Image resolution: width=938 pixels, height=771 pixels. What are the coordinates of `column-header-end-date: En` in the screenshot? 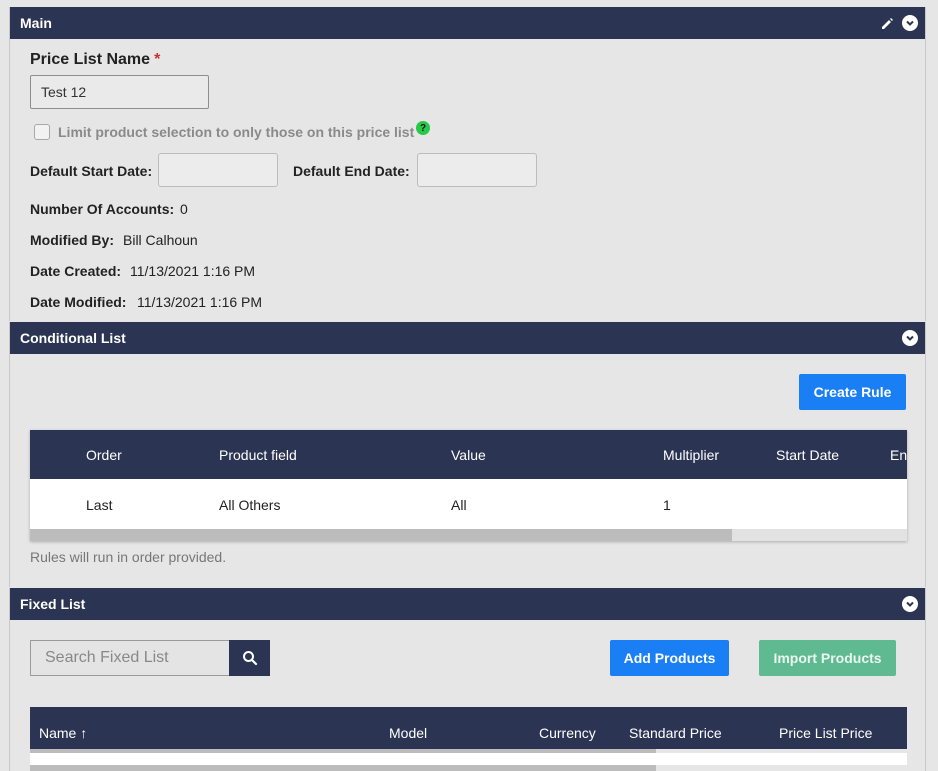 It's located at (898, 455).